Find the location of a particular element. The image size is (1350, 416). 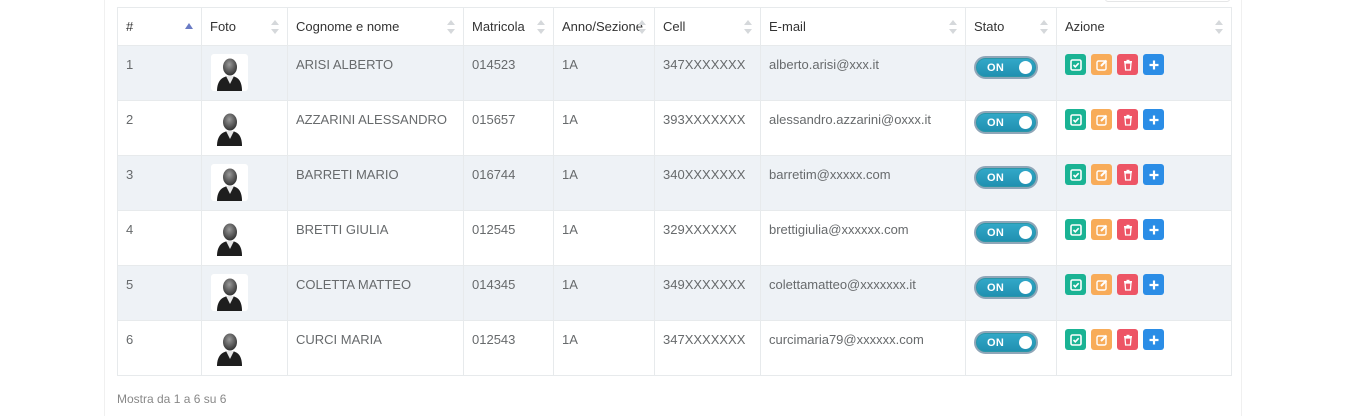

row-number: 6 is located at coordinates (159, 348).